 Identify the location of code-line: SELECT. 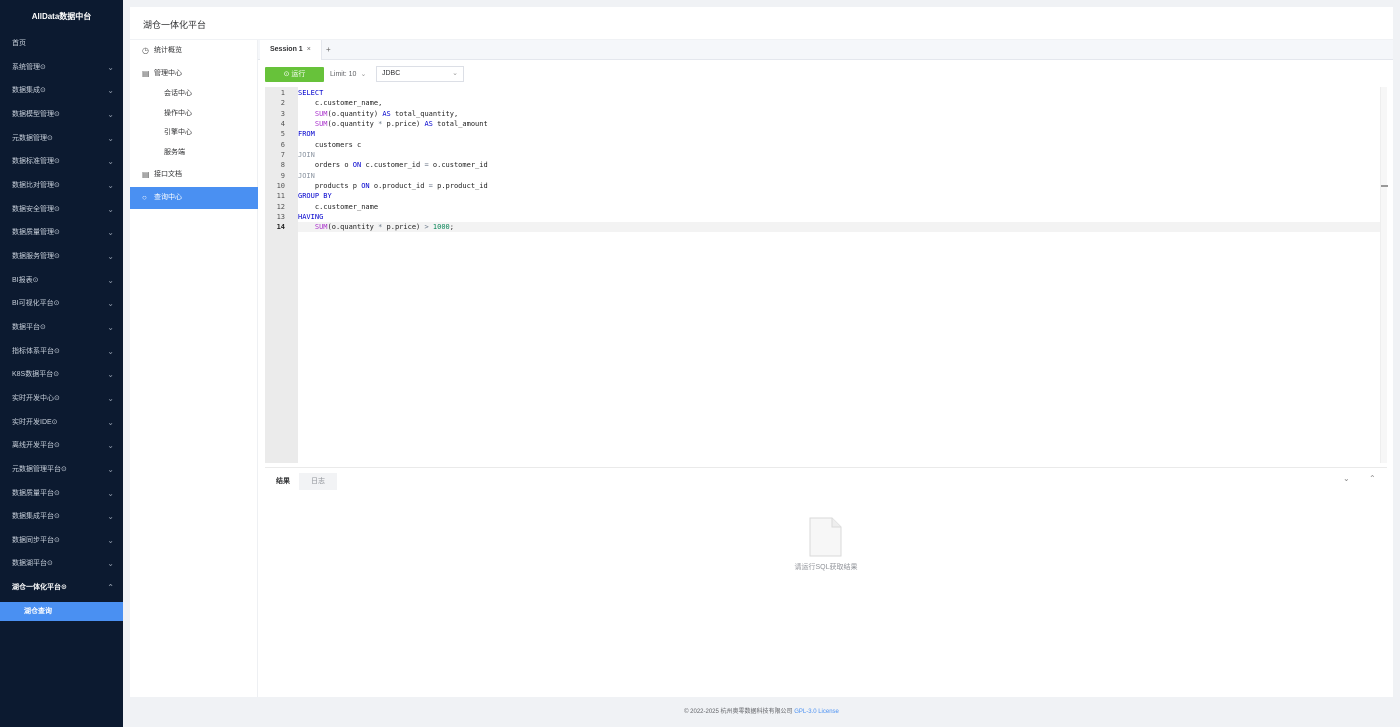
(311, 93).